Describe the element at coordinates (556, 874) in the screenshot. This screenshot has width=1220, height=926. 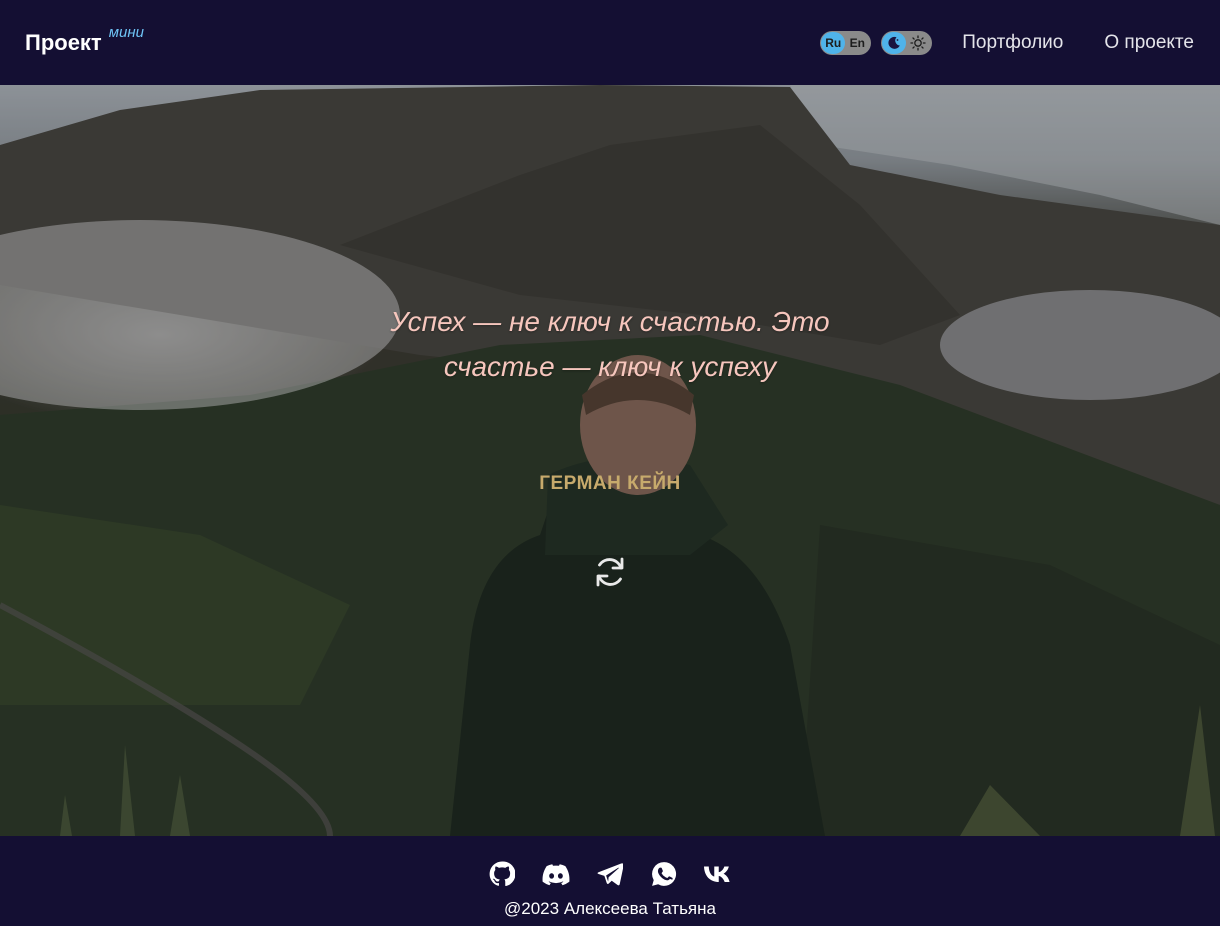
I see `discord-icon` at that location.